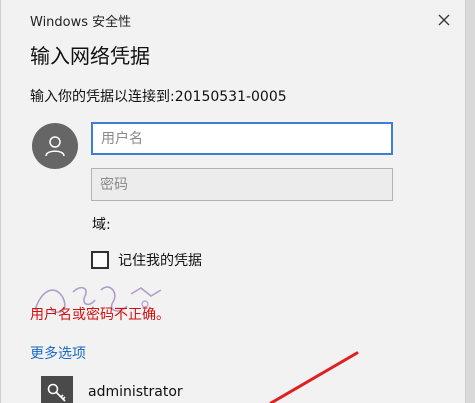 The width and height of the screenshot is (475, 403). I want to click on key-tile, so click(57, 389).